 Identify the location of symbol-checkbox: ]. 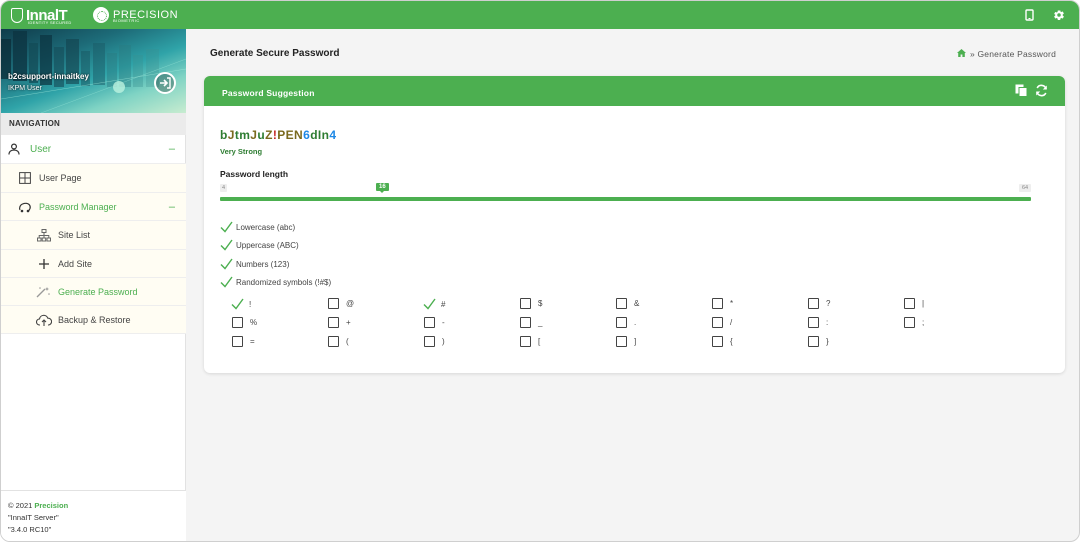
(626, 341).